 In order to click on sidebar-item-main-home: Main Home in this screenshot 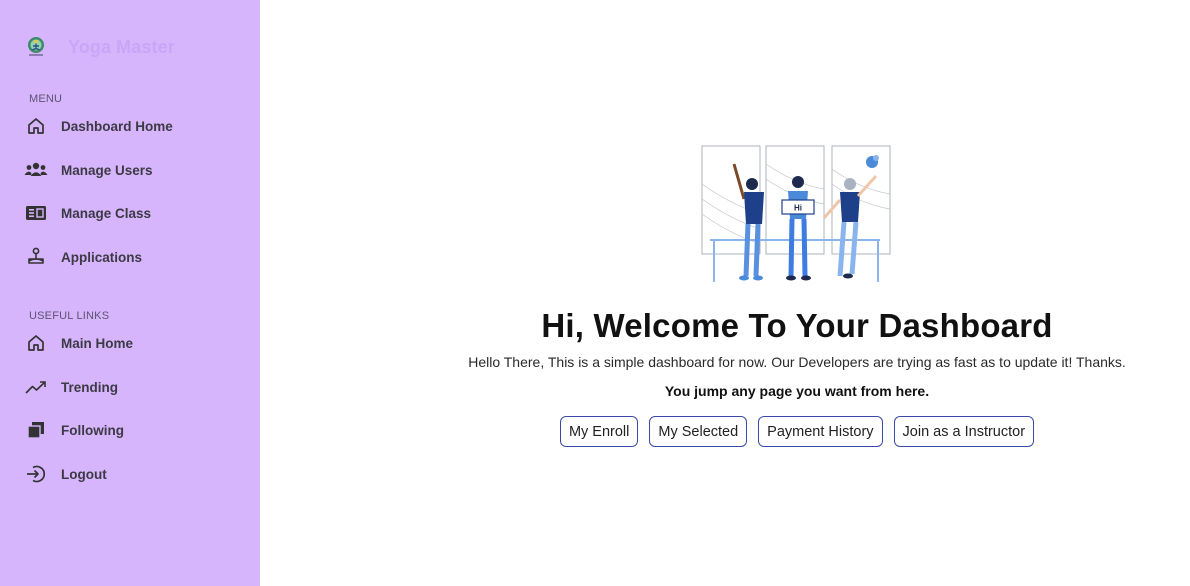, I will do `click(78, 343)`.